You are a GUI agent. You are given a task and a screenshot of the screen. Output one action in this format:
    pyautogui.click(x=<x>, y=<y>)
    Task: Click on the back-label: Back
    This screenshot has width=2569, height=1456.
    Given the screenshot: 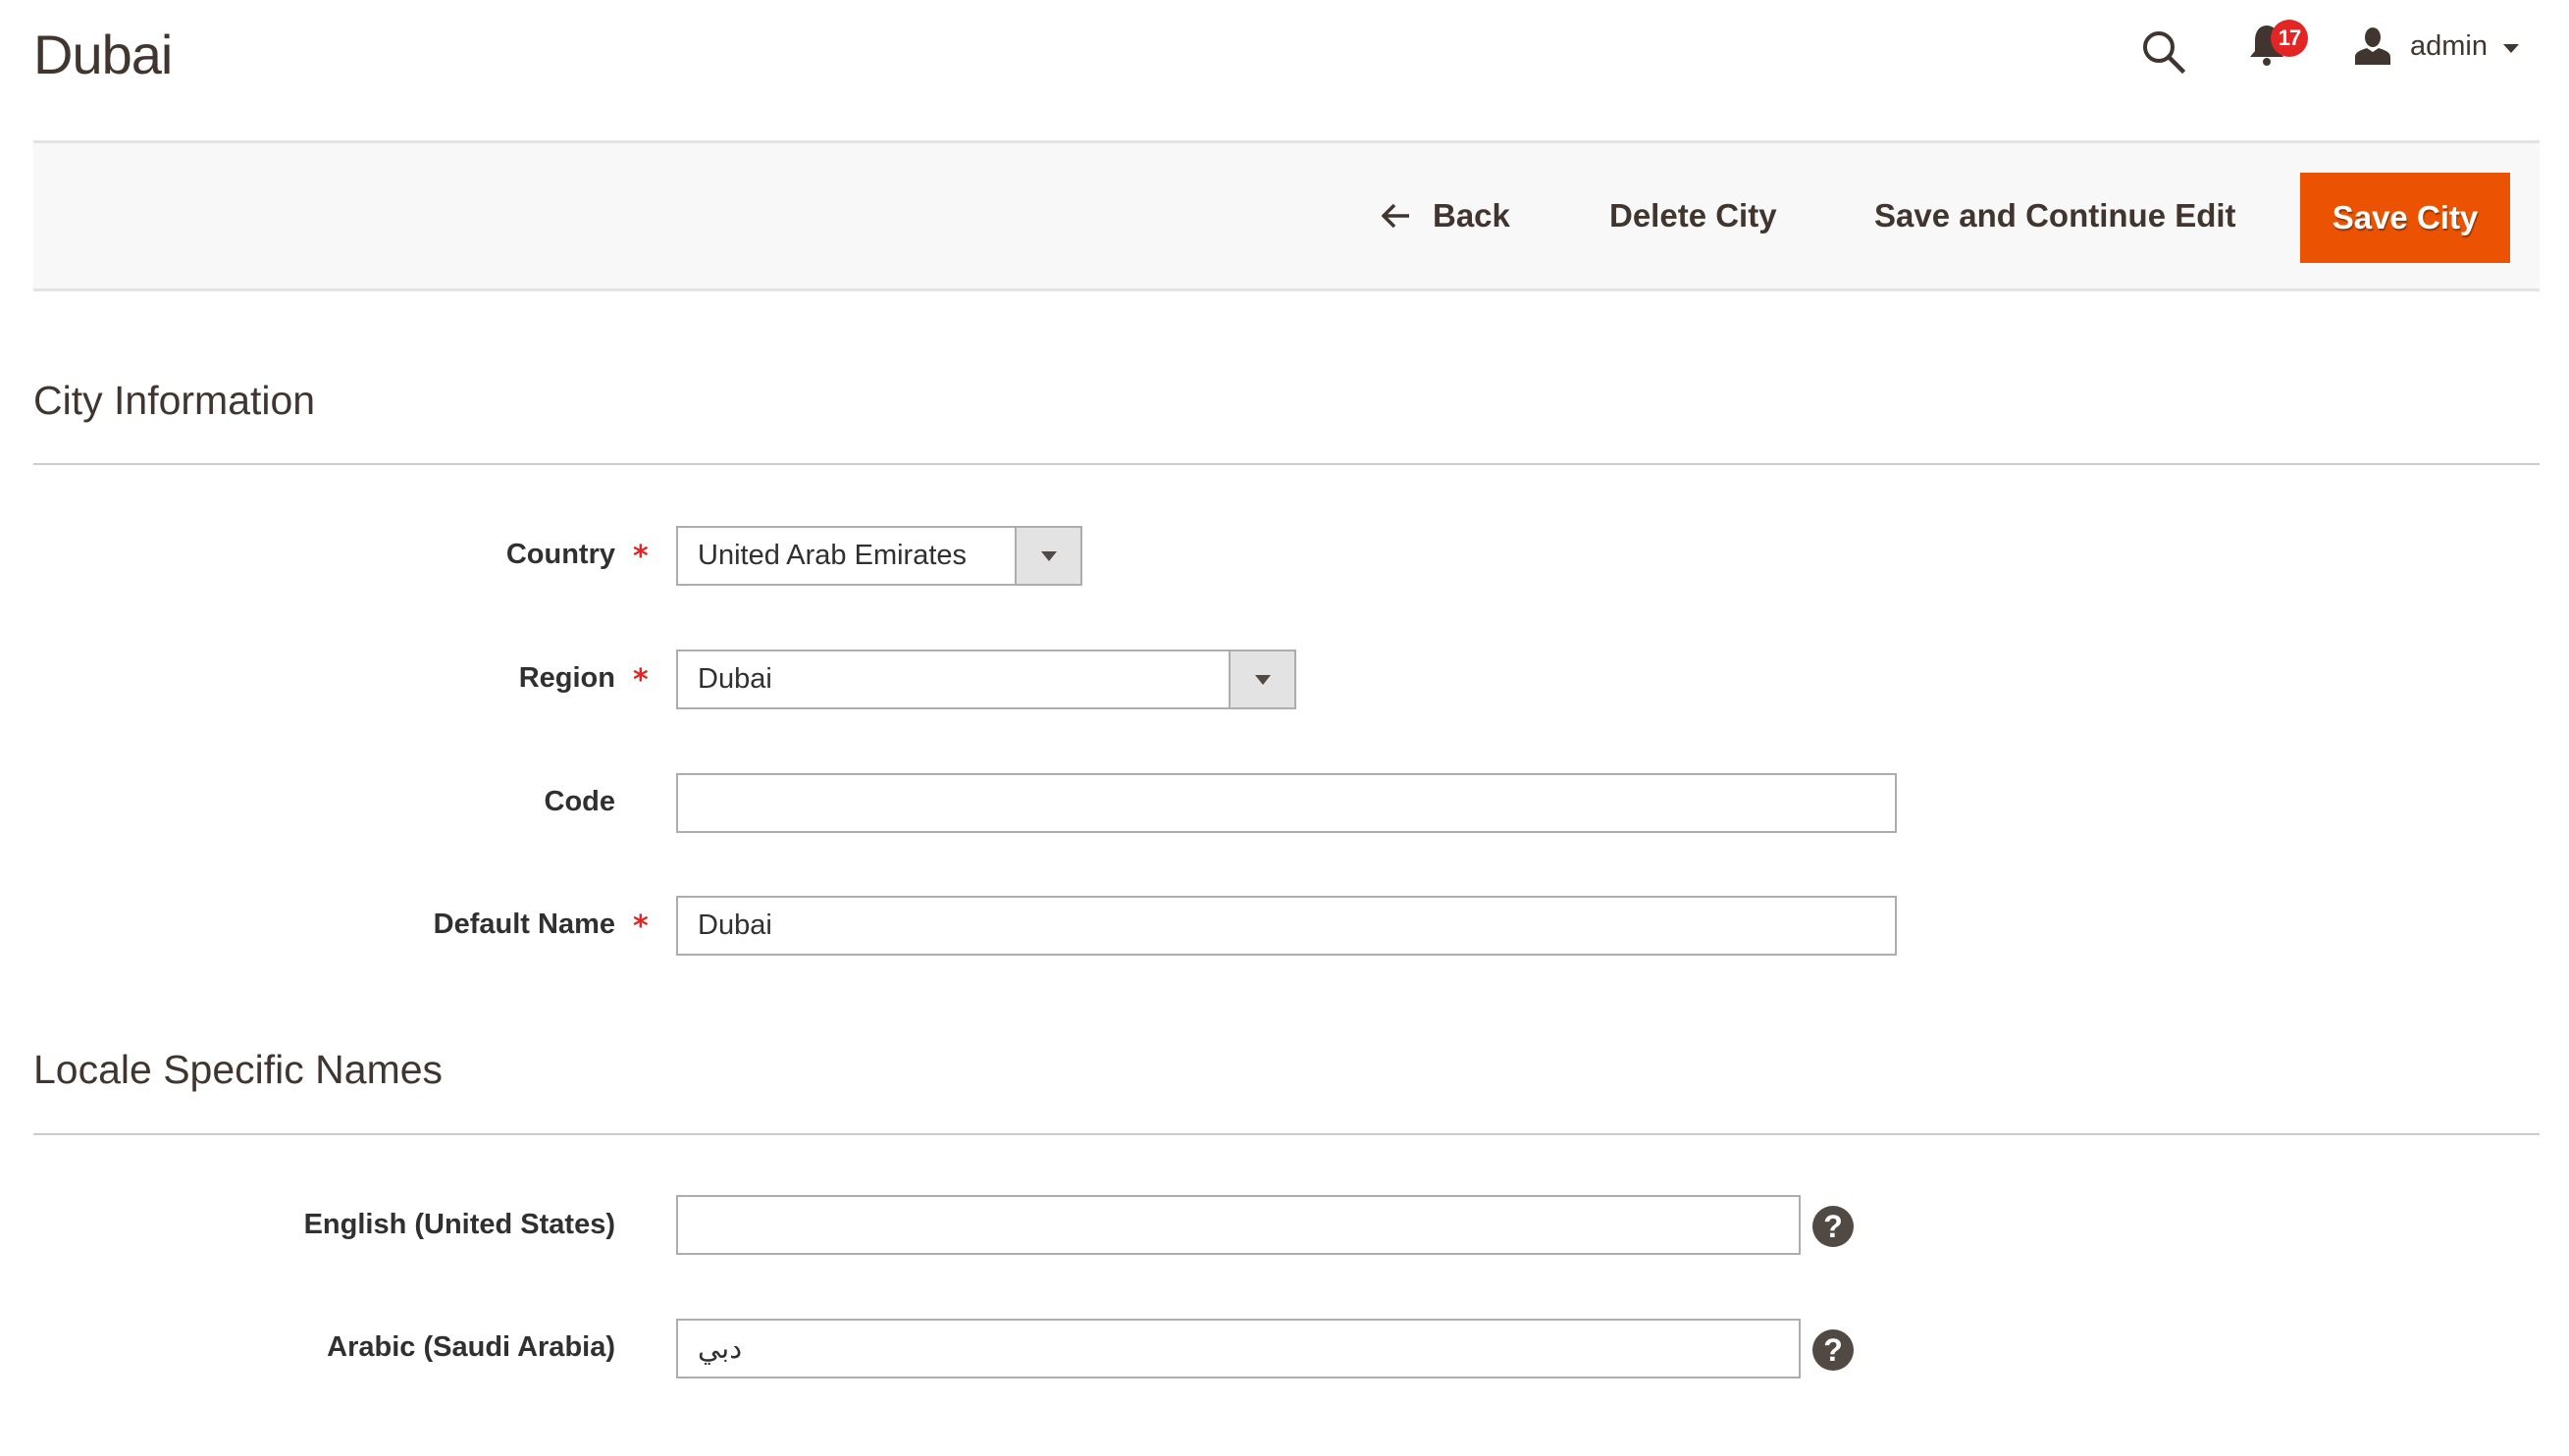 What is the action you would take?
    pyautogui.click(x=1471, y=215)
    